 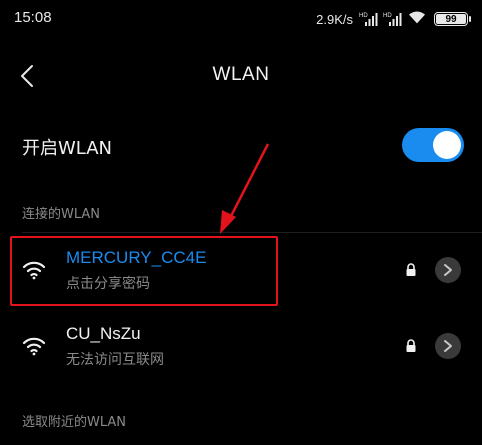 I want to click on cellular-signal-2-icon: HD, so click(x=393, y=19).